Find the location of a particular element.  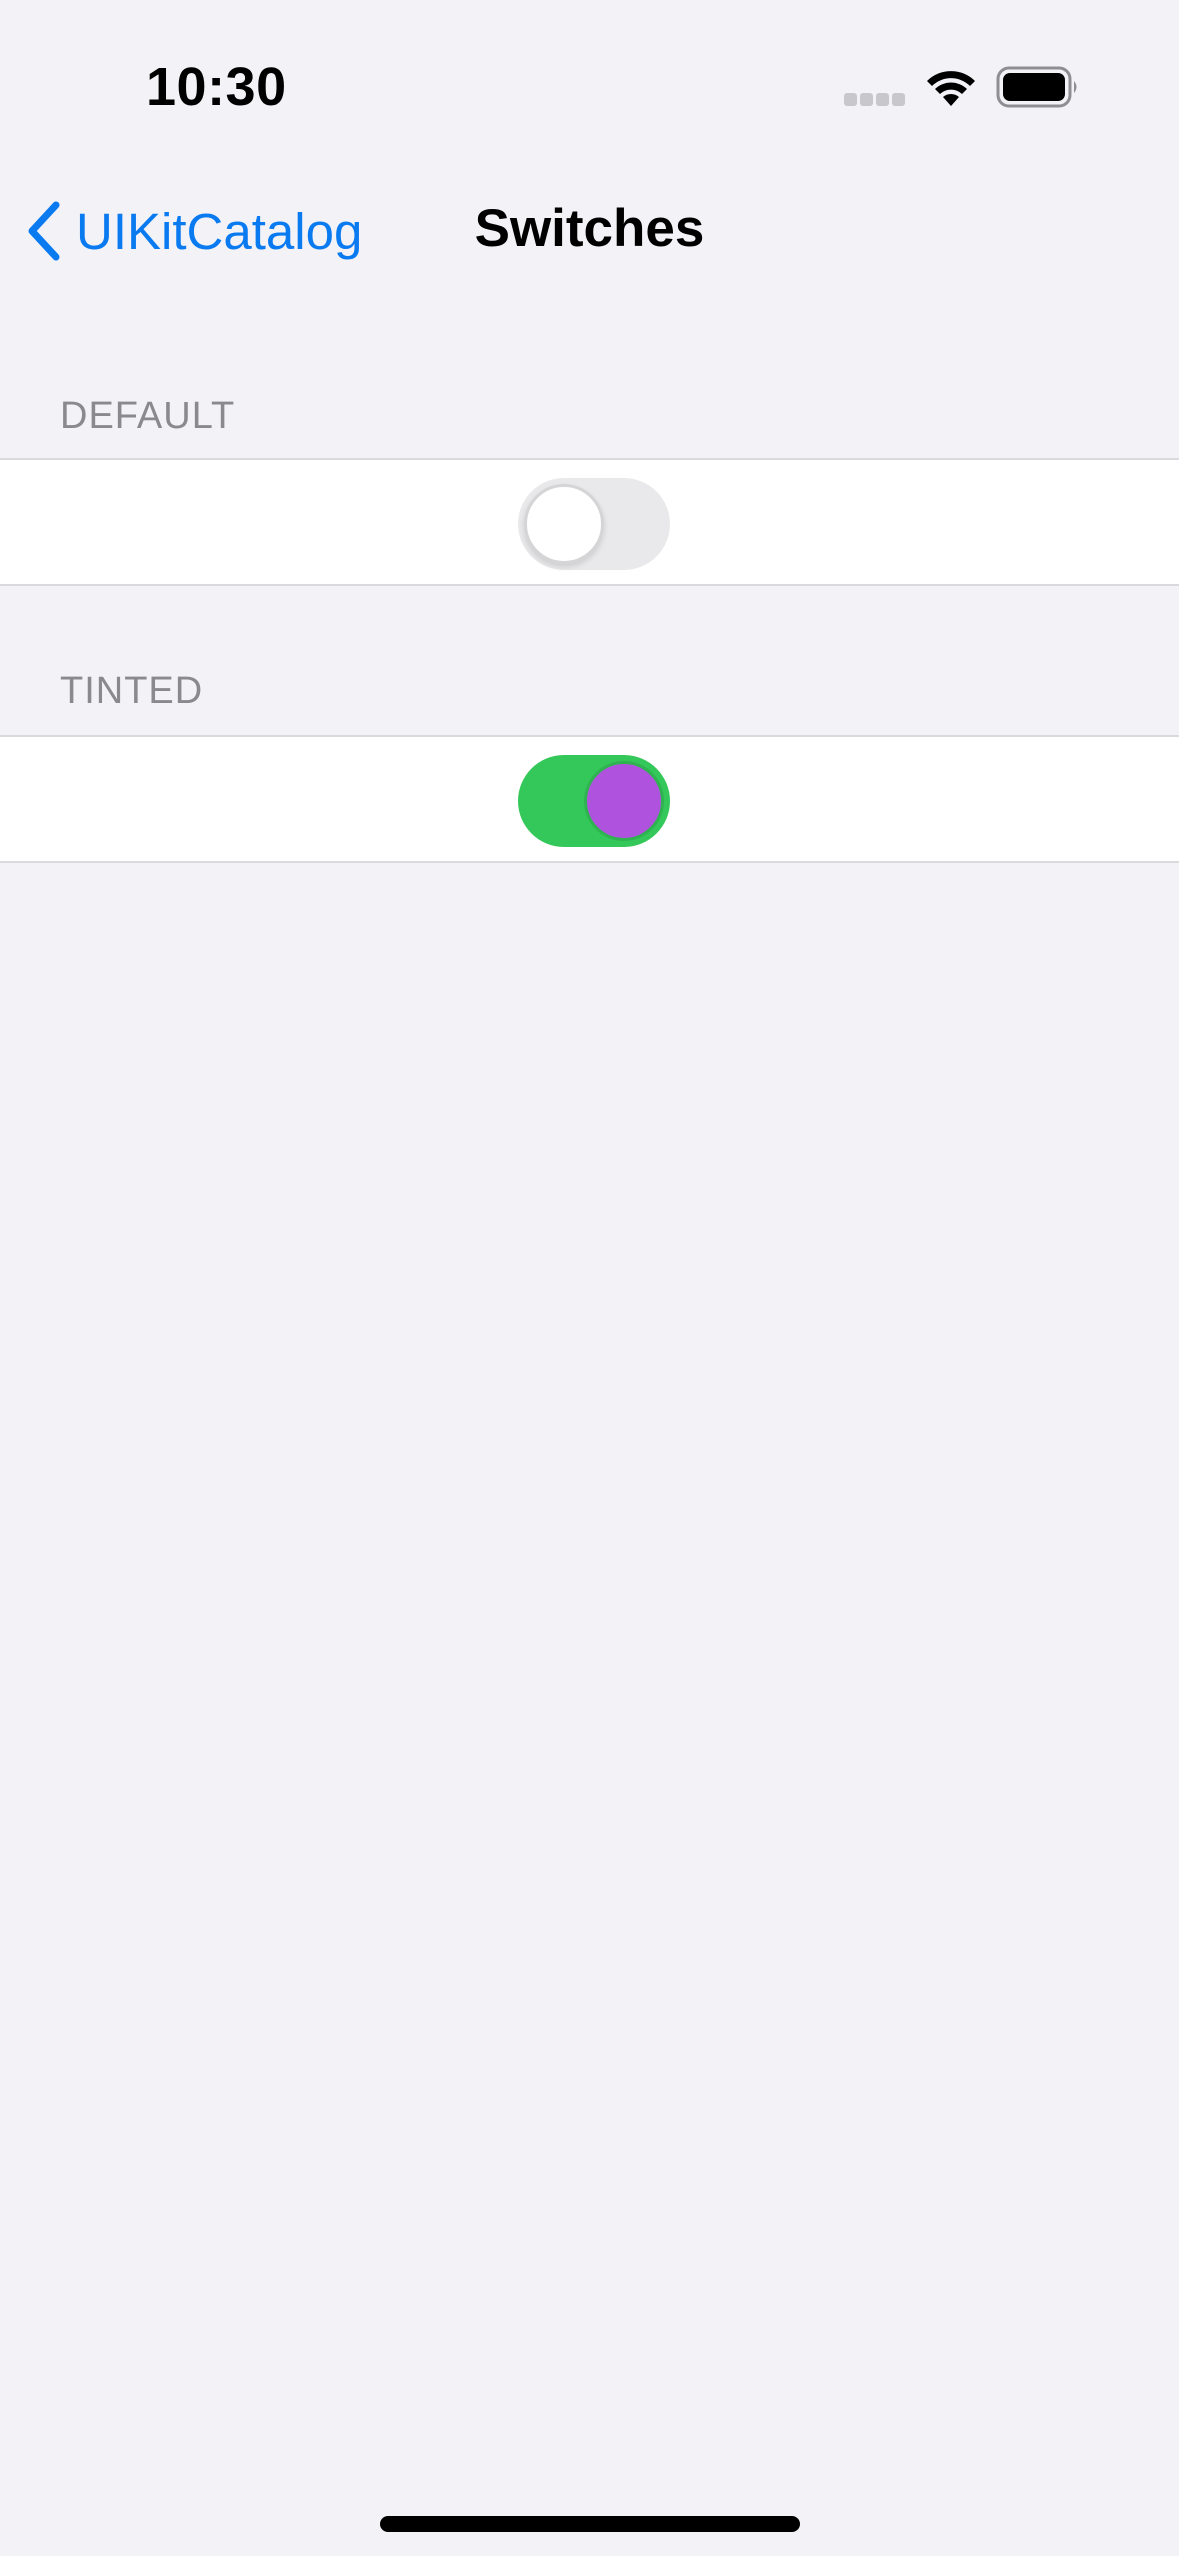

tinted-switch is located at coordinates (594, 801).